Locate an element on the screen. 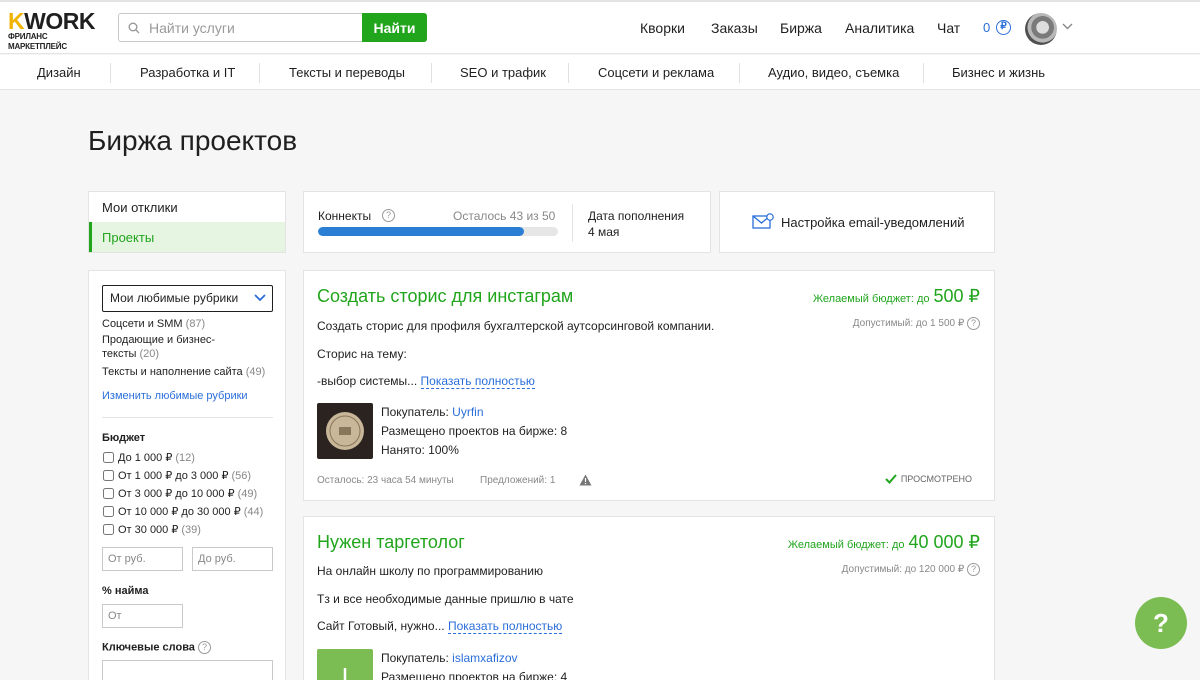  rubric-item: Тексты и наполнение сайта (49) is located at coordinates (189, 372).